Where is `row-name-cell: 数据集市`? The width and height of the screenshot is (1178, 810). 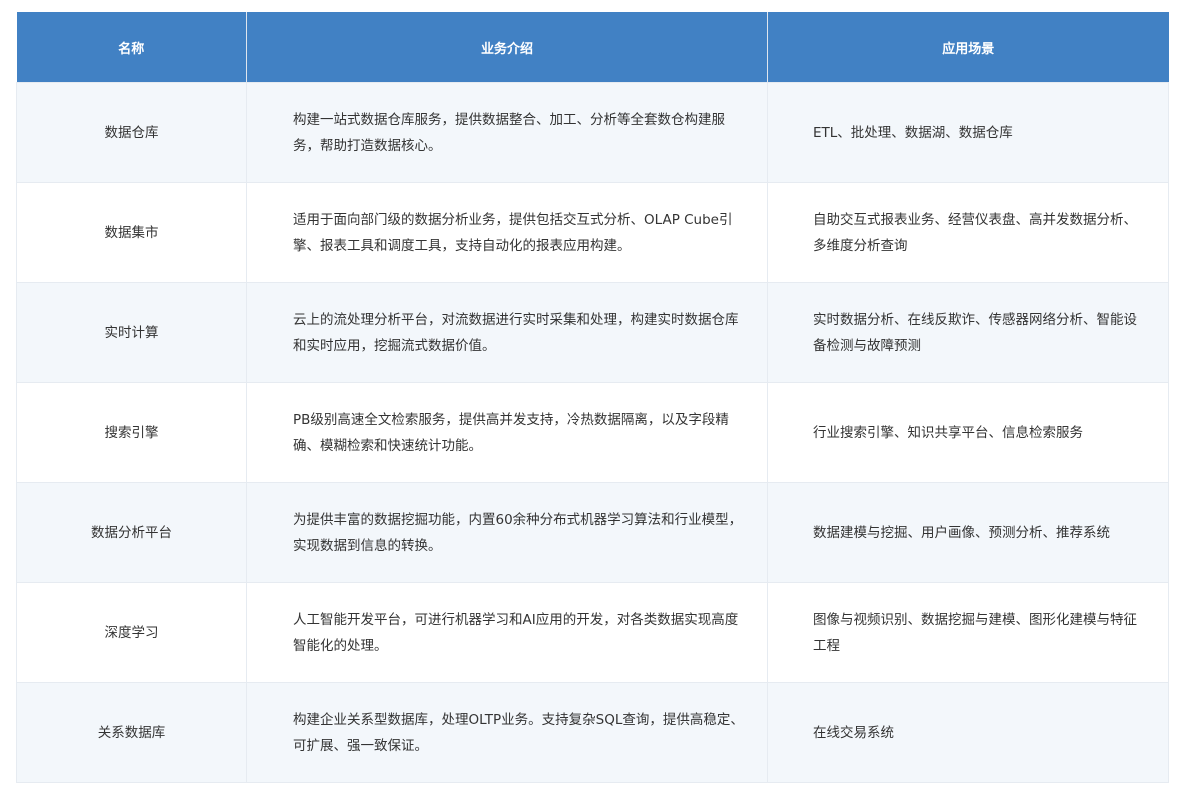 row-name-cell: 数据集市 is located at coordinates (131, 232).